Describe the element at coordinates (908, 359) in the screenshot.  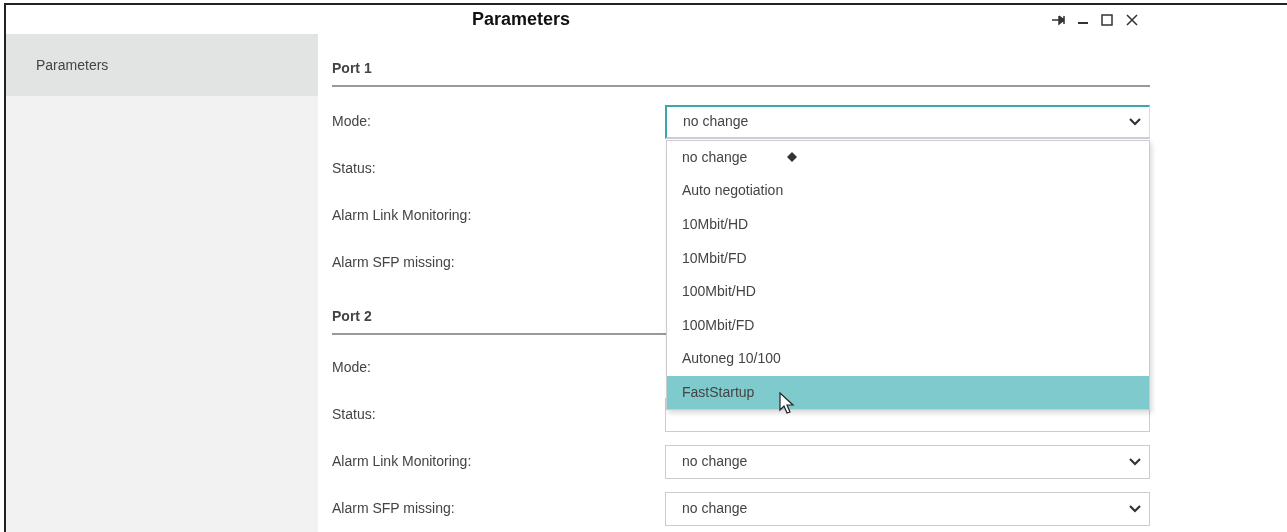
I see `dropdown-option: Autoneg 10/100` at that location.